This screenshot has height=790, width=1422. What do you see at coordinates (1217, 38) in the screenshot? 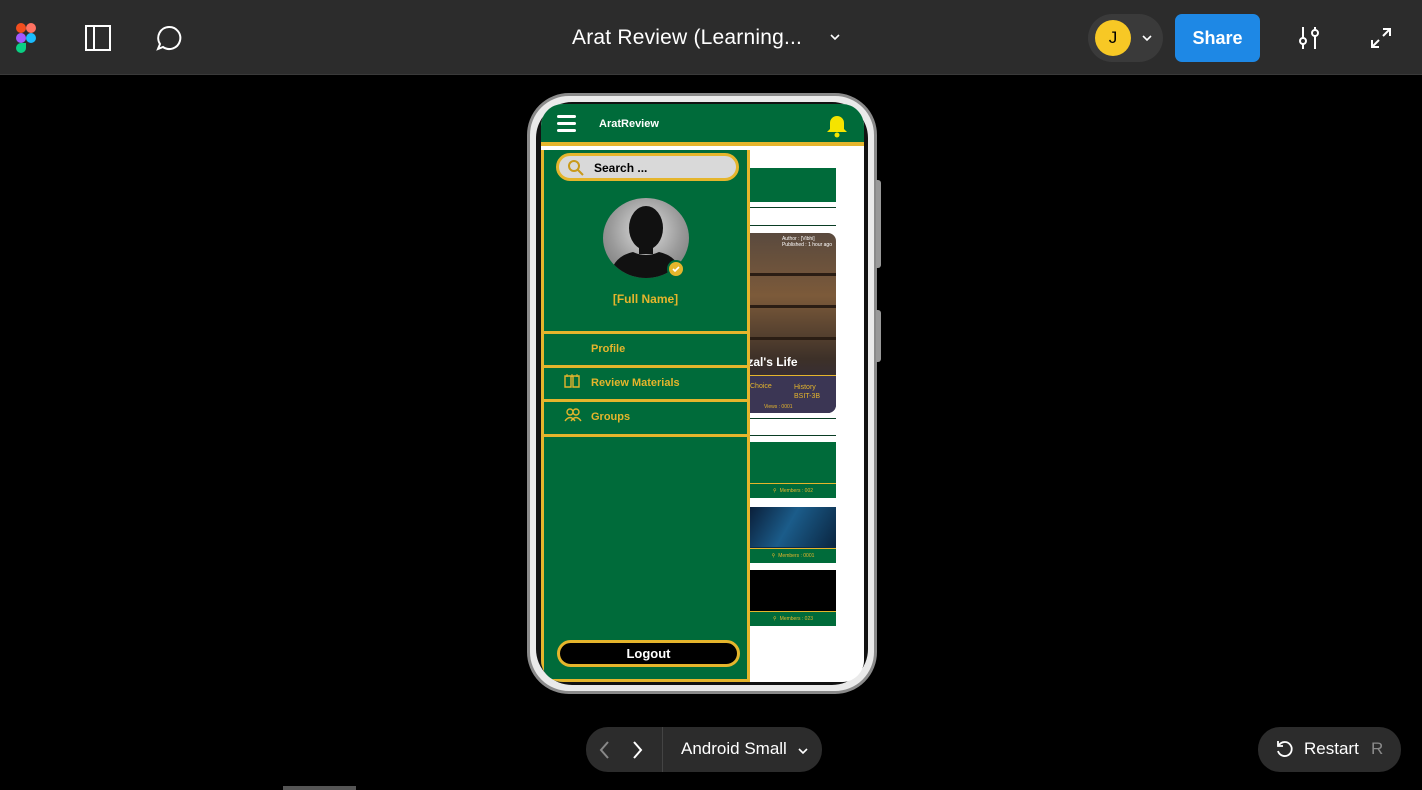
I see `share-button: Share` at bounding box center [1217, 38].